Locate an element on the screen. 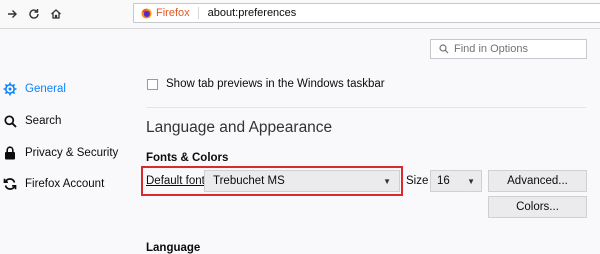 The height and width of the screenshot is (254, 600). gear-icon is located at coordinates (10, 89).